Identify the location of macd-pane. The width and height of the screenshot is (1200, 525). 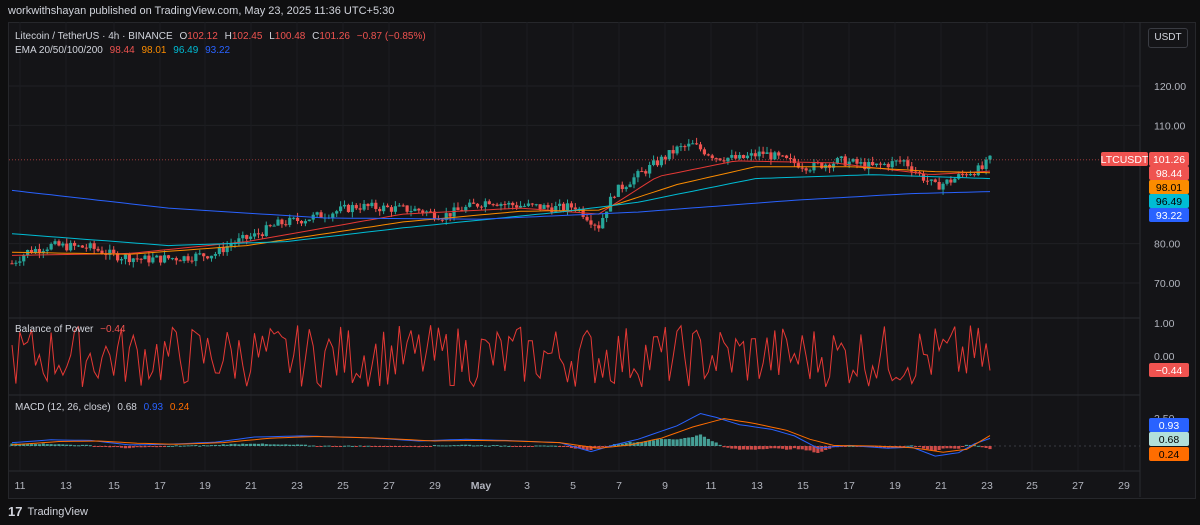
(574, 434).